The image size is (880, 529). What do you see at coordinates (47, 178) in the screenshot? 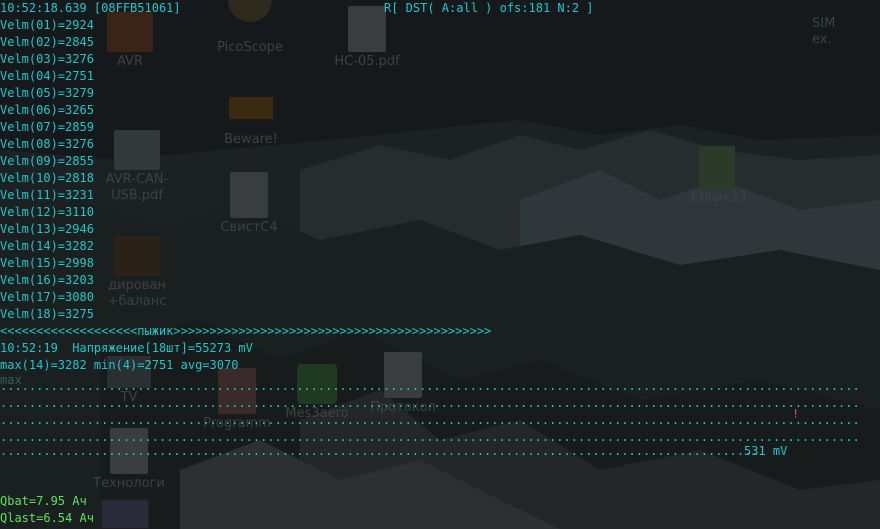
I see `velm-line: Velm(10)=2818` at bounding box center [47, 178].